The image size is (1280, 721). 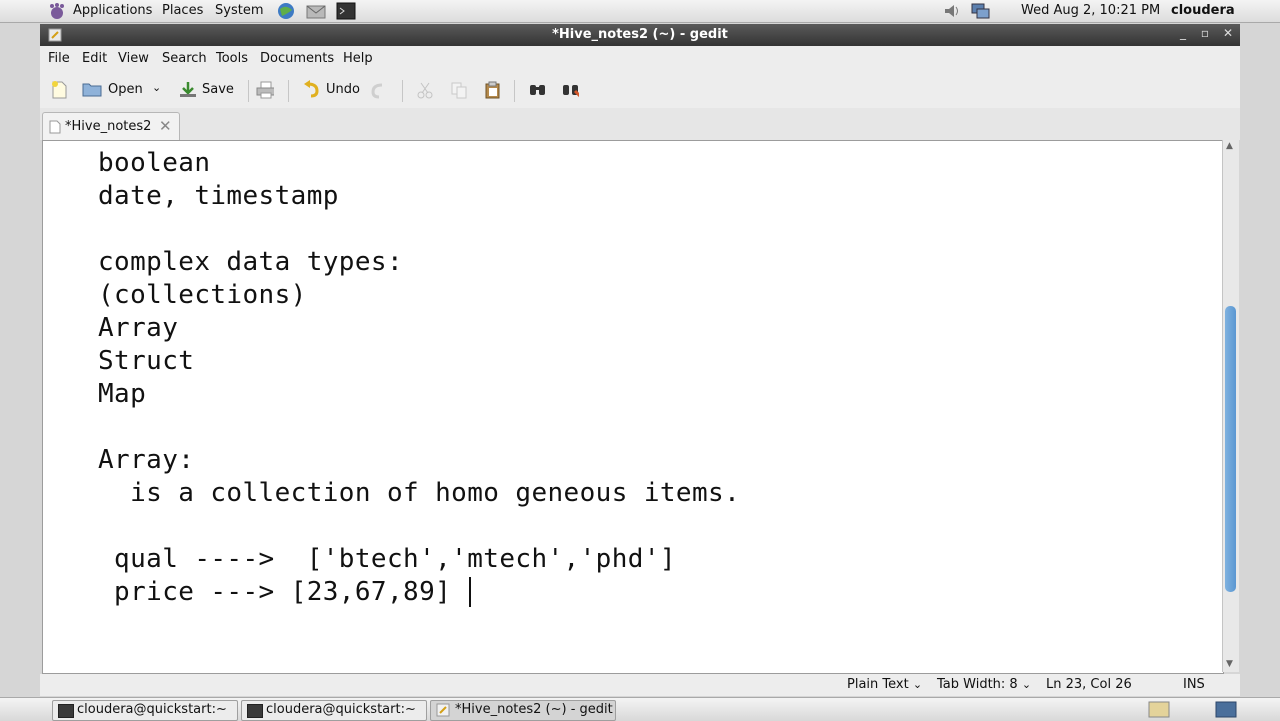 I want to click on new-document-icon, so click(x=59, y=90).